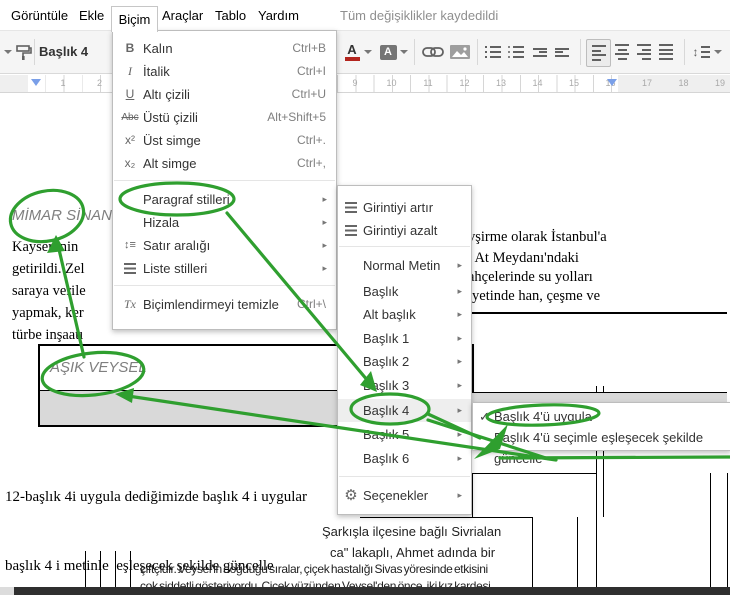  Describe the element at coordinates (612, 82) in the screenshot. I see `indent-marker-right` at that location.